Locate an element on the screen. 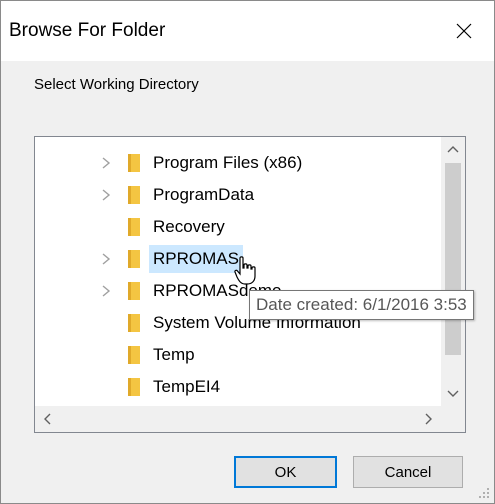 The height and width of the screenshot is (504, 495). scroll-down-button is located at coordinates (453, 394).